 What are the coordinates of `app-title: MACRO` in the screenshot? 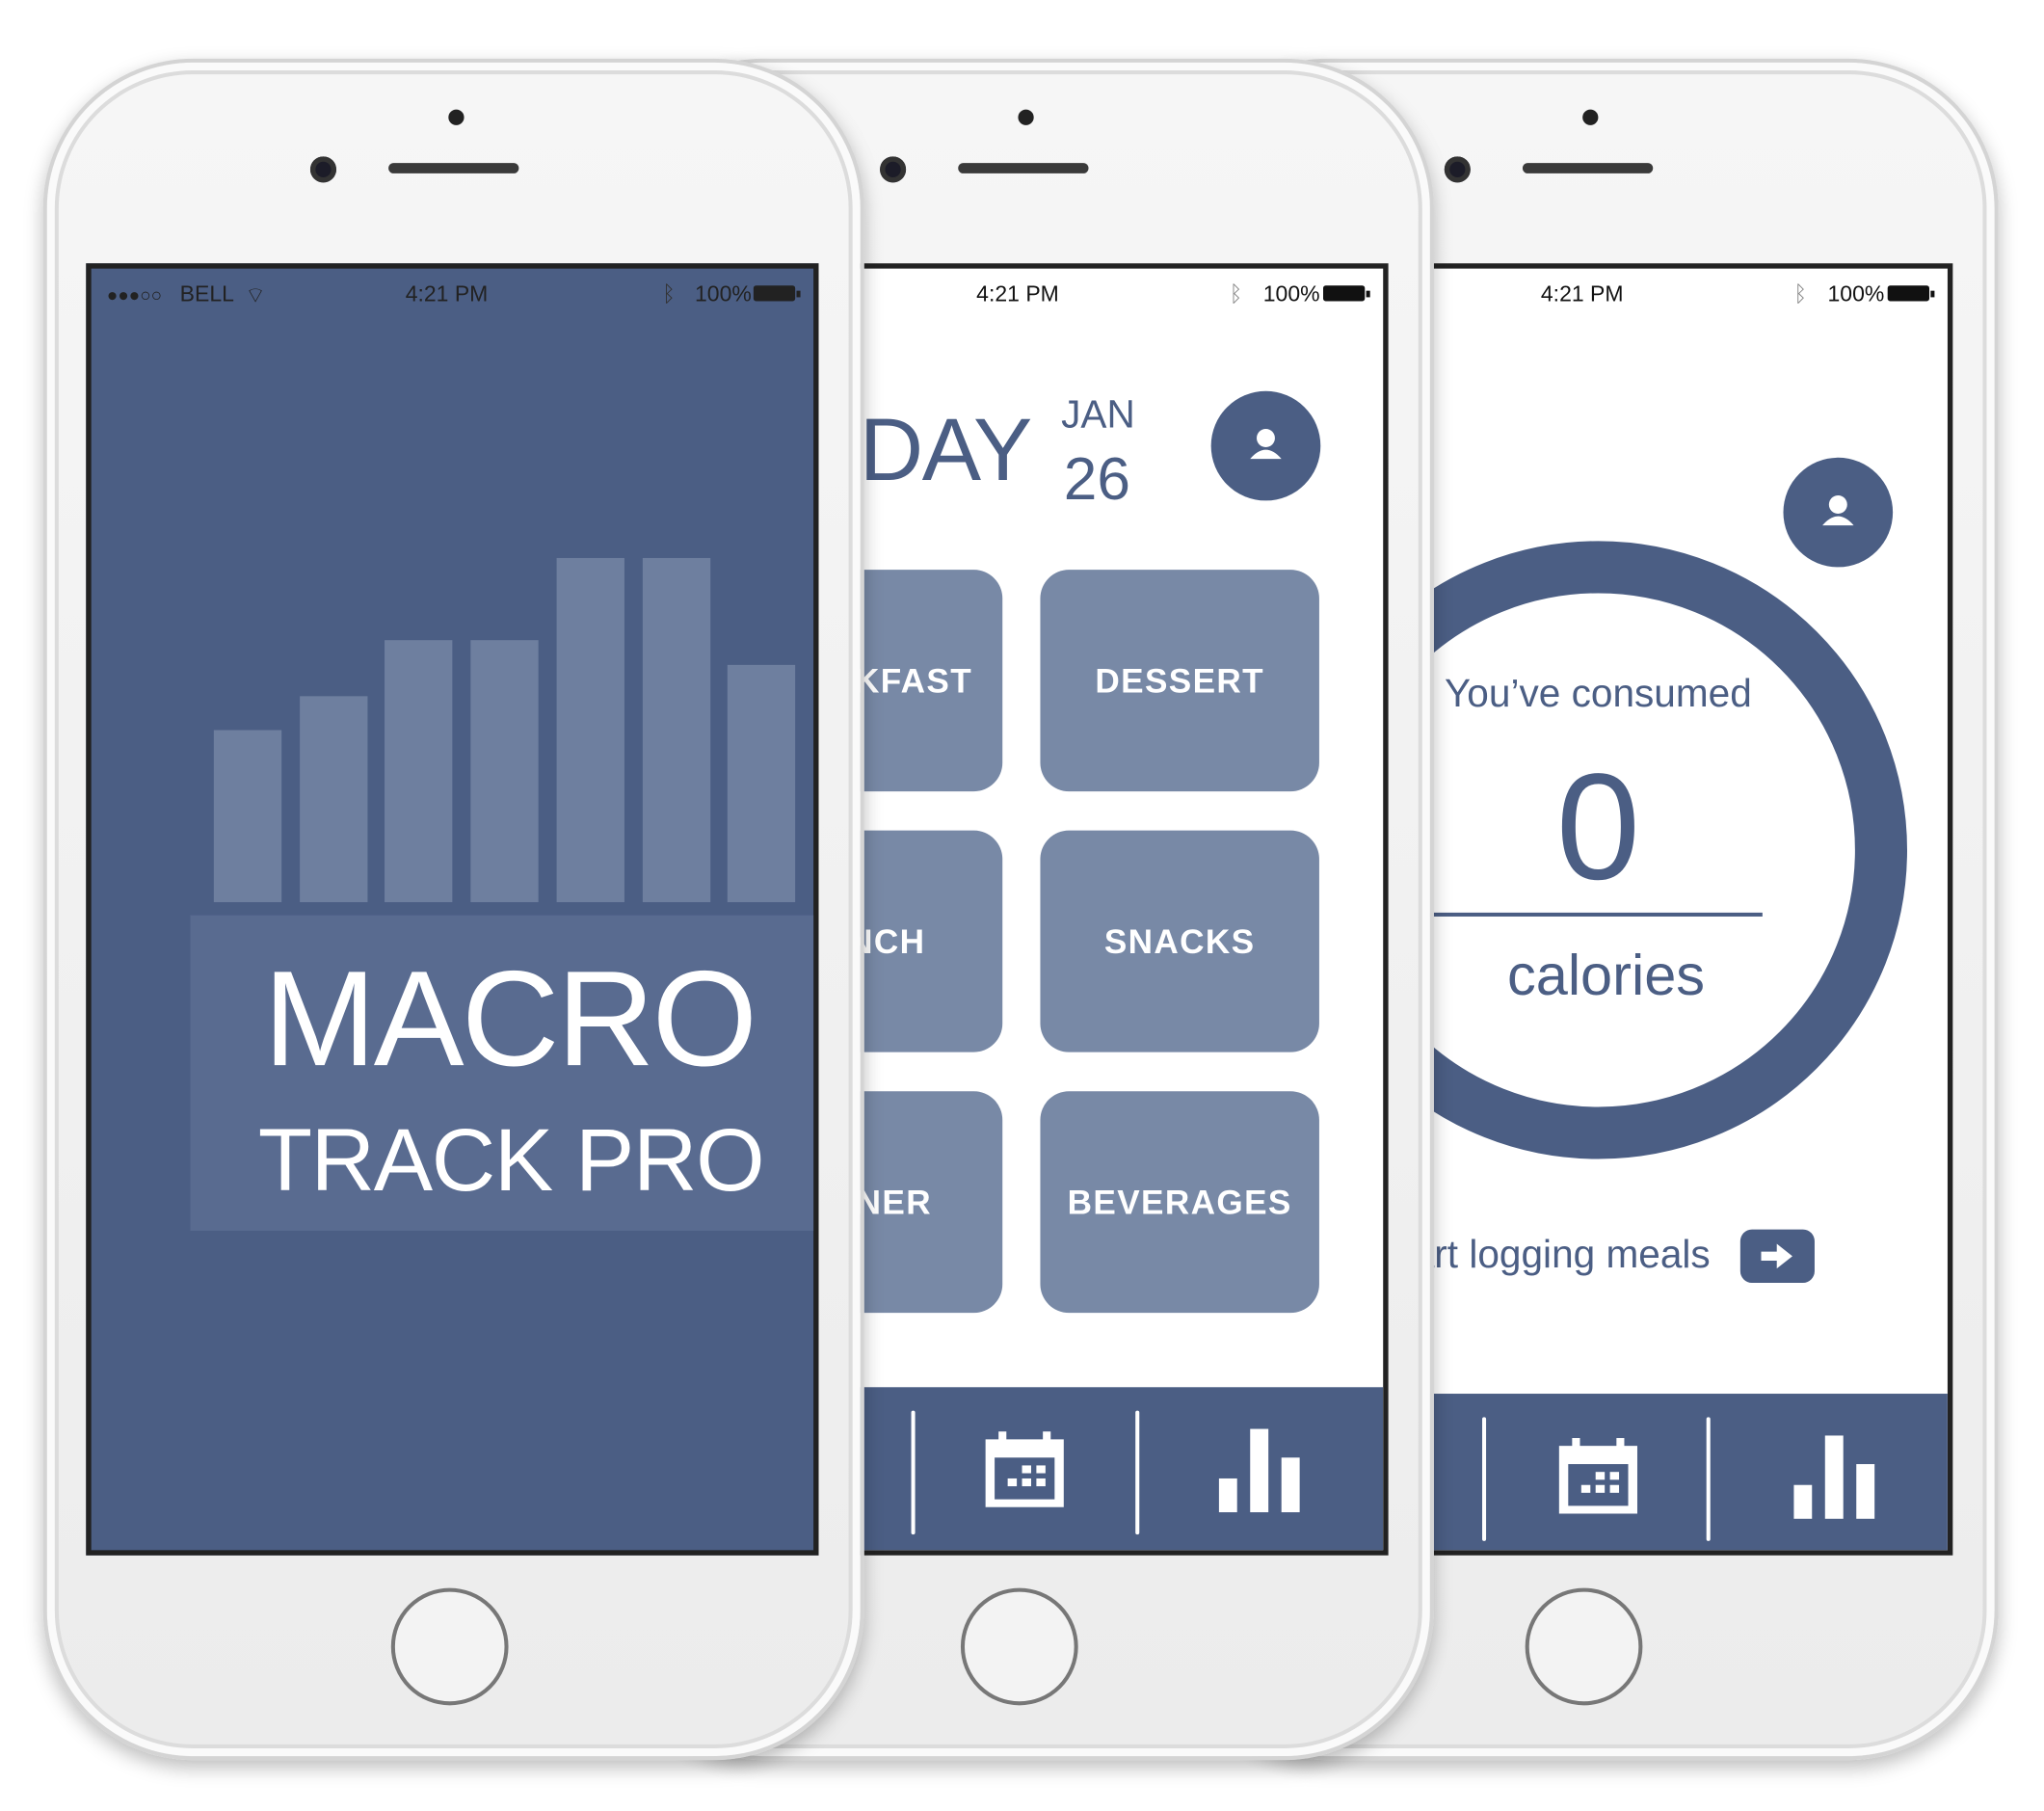 It's located at (510, 1020).